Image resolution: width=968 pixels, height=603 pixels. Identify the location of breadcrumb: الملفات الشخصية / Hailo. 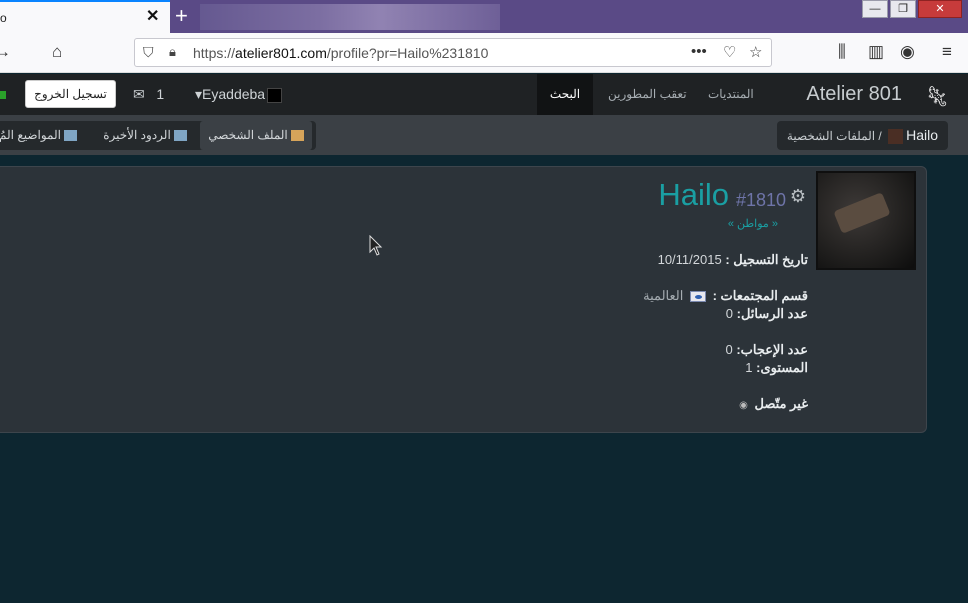
(862, 135).